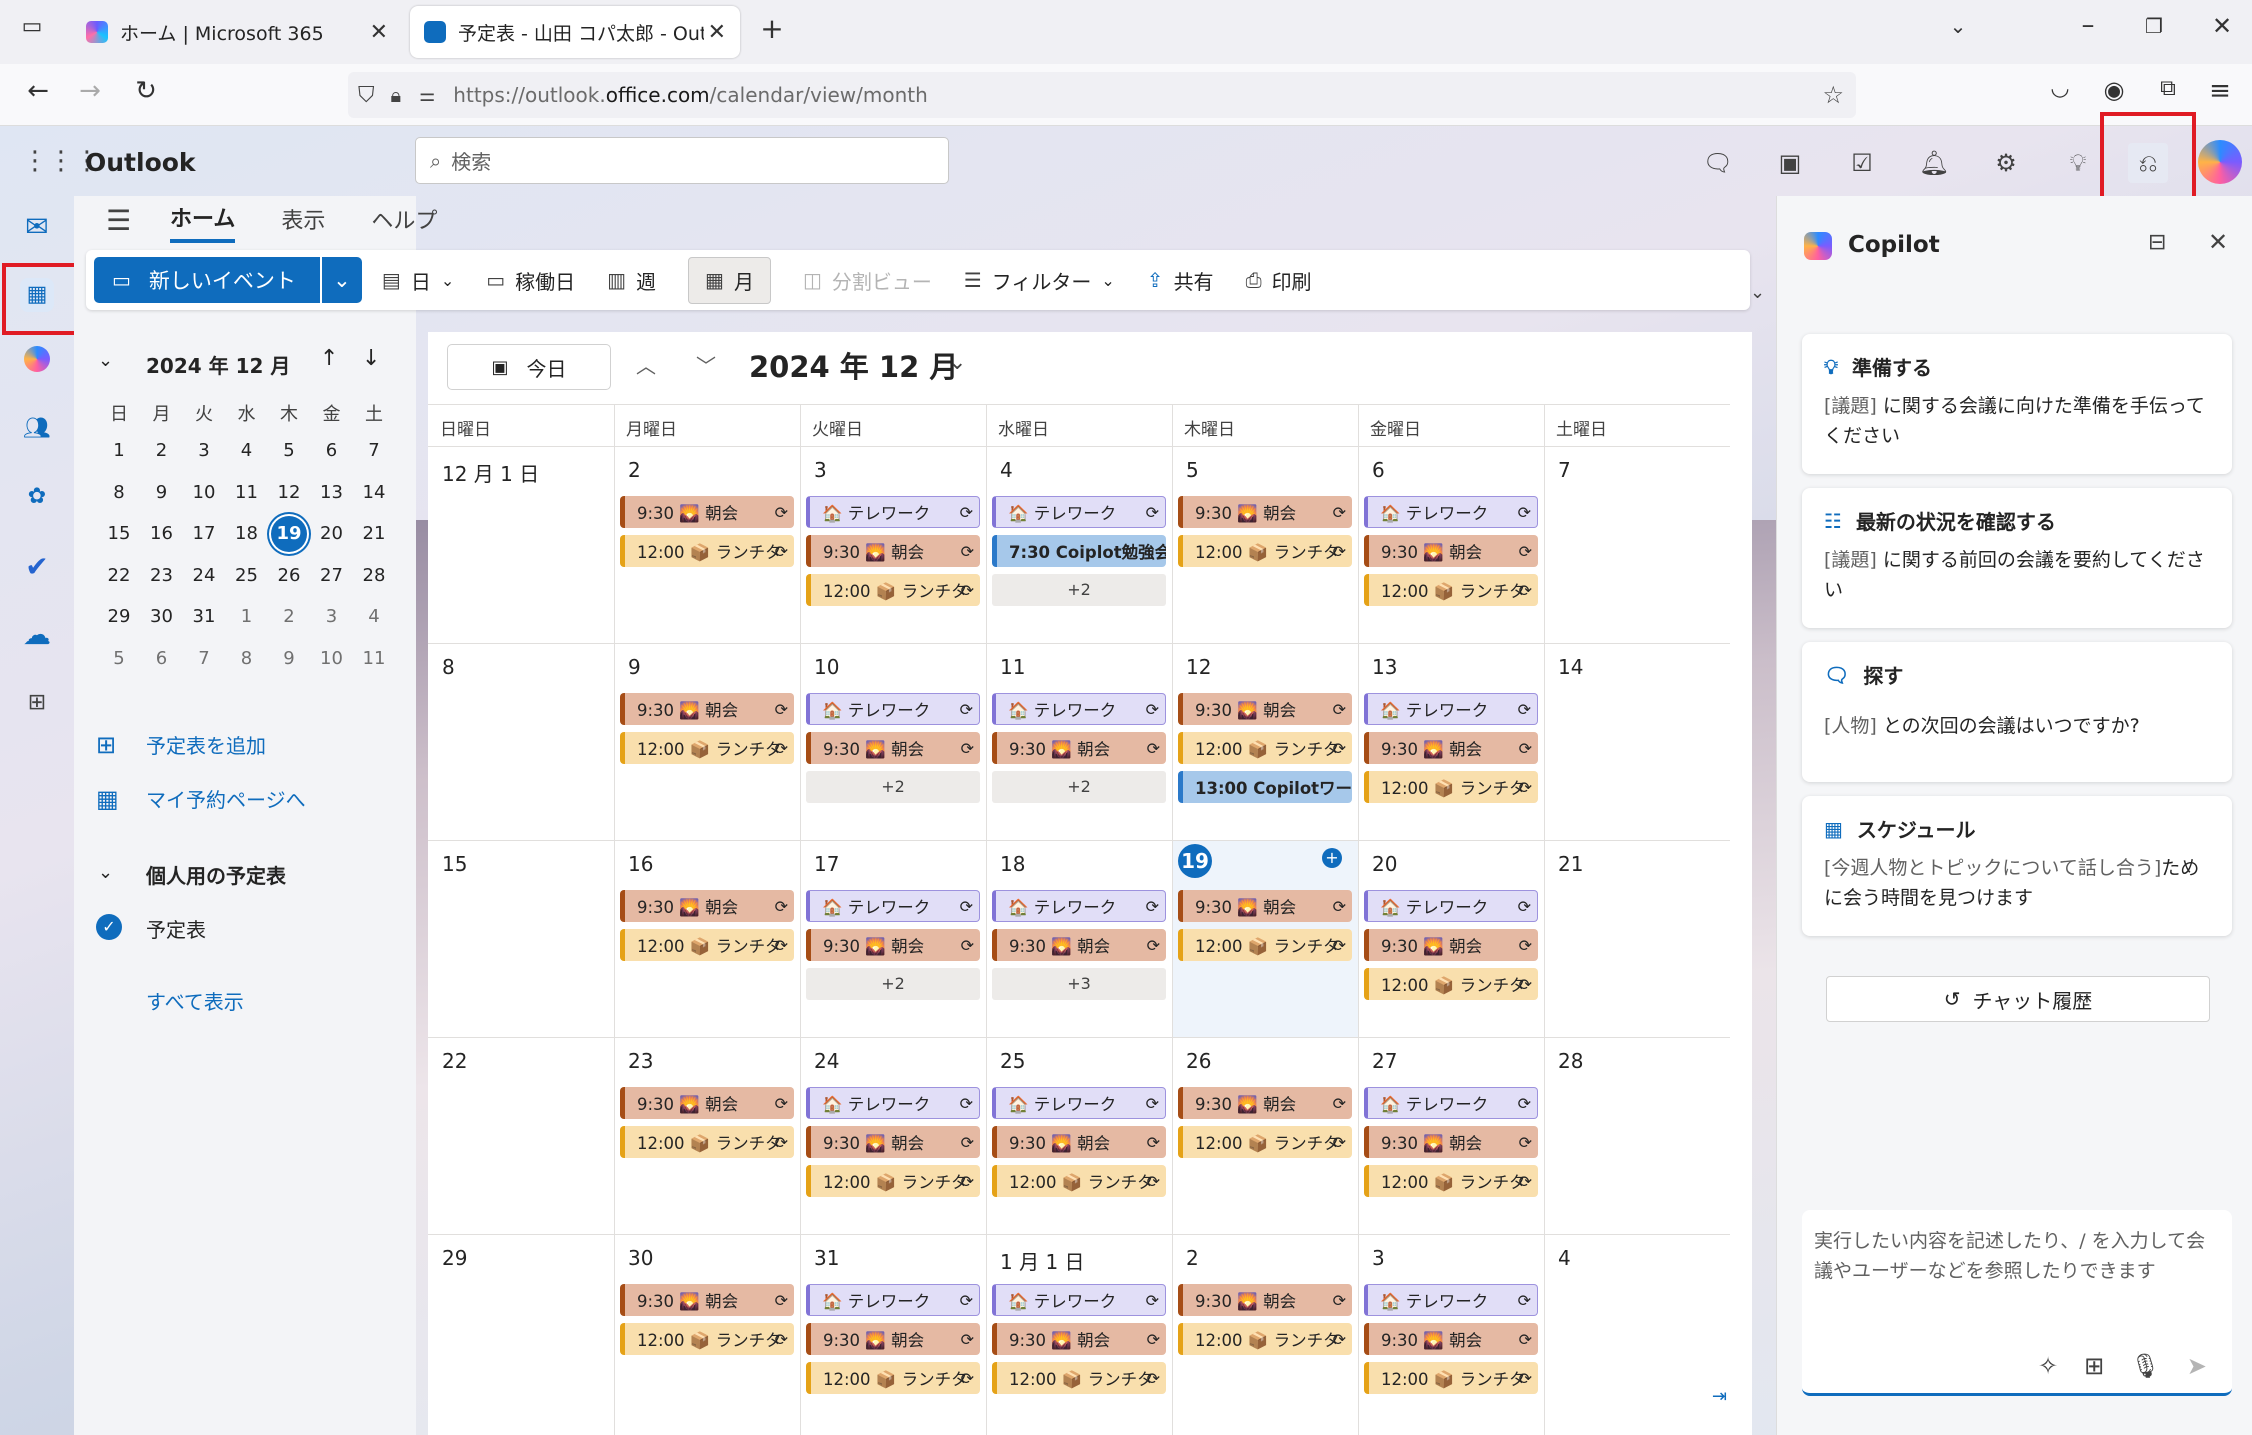  Describe the element at coordinates (2145, 1366) in the screenshot. I see `microphone-icon: 🎙︎` at that location.